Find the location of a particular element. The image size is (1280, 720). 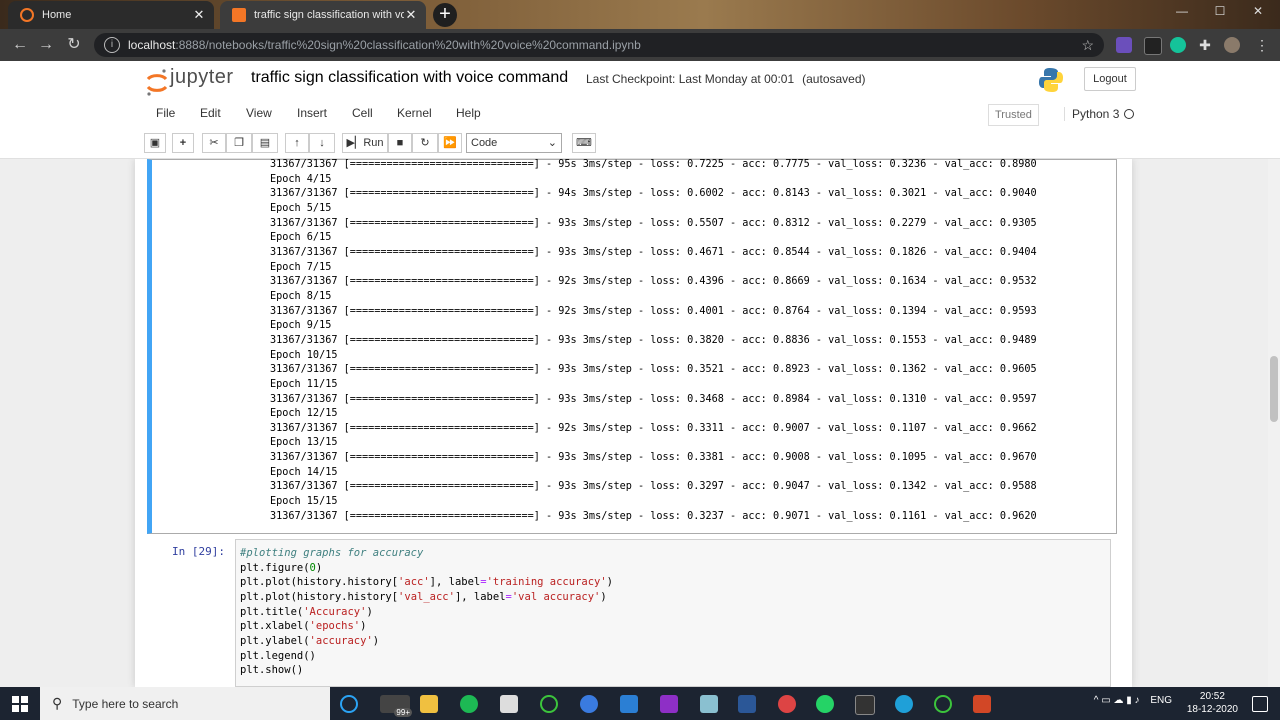

url-host: localhost is located at coordinates (152, 45).